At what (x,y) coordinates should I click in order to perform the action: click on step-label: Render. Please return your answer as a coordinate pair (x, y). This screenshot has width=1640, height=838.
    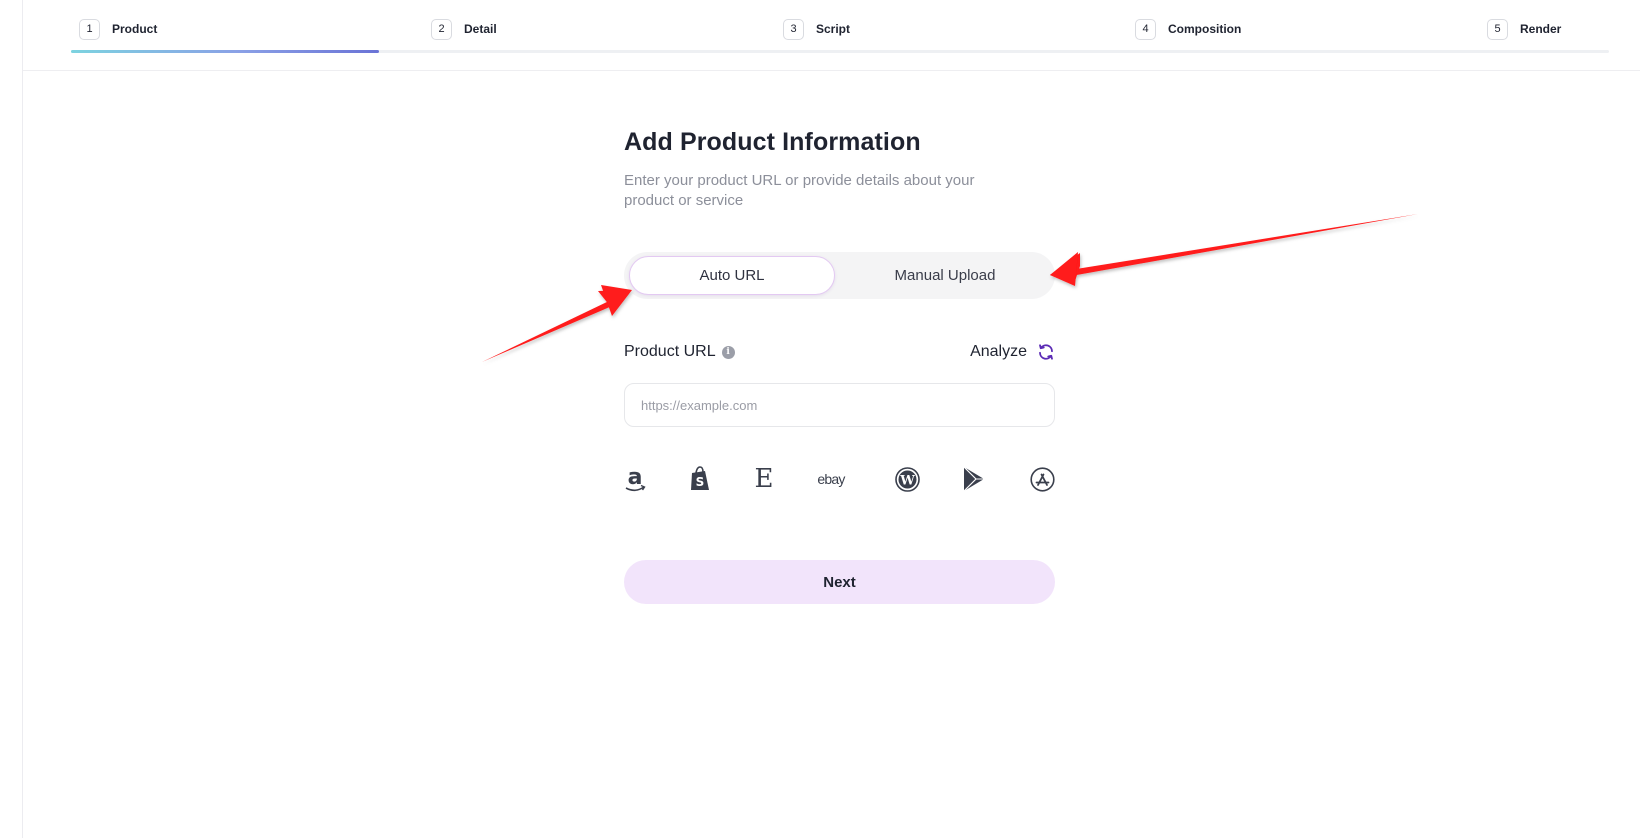
    Looking at the image, I should click on (1541, 29).